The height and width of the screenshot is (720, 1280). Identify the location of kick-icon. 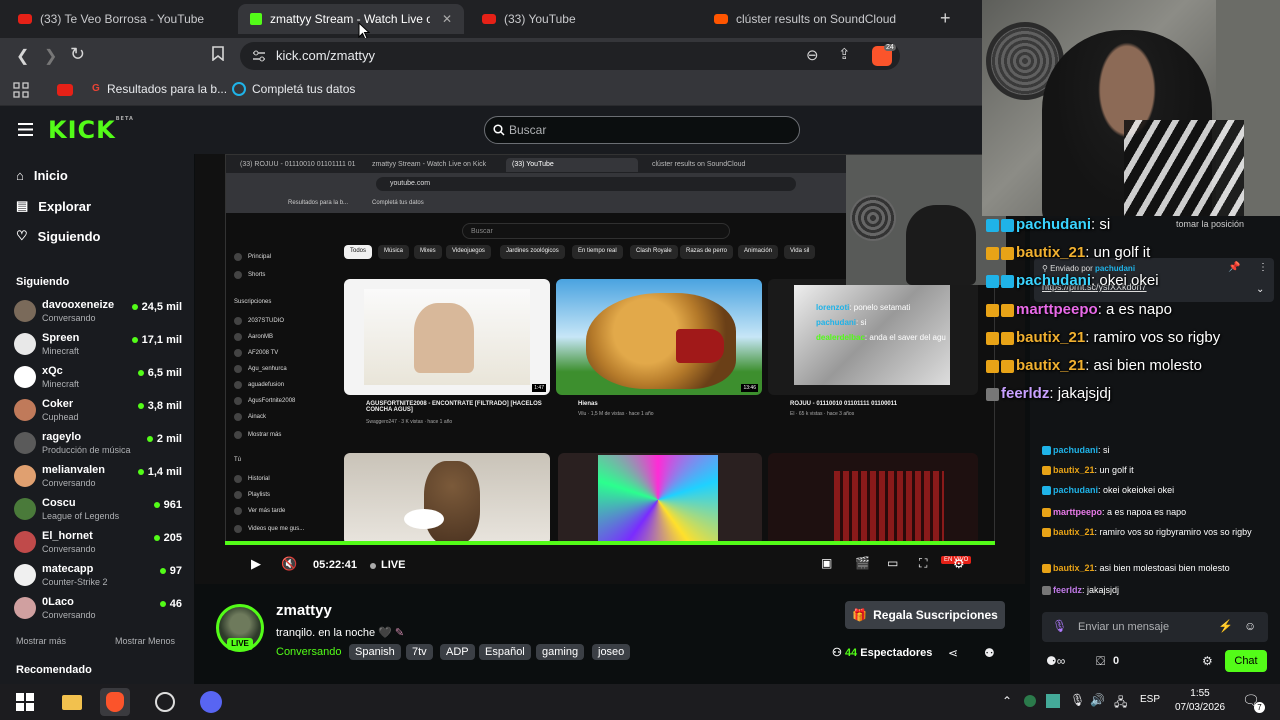
(256, 19).